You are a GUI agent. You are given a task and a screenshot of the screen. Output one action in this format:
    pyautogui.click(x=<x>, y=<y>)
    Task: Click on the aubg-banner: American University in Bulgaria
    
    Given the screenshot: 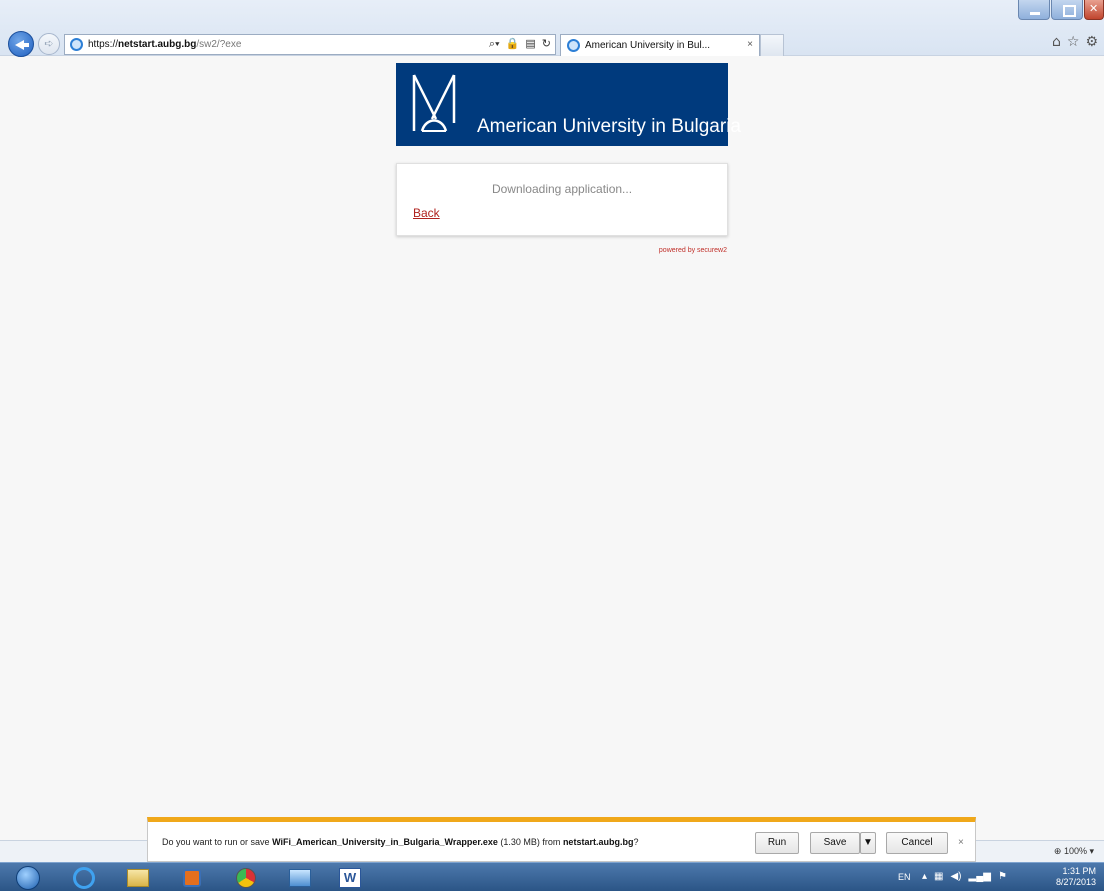 What is the action you would take?
    pyautogui.click(x=568, y=104)
    